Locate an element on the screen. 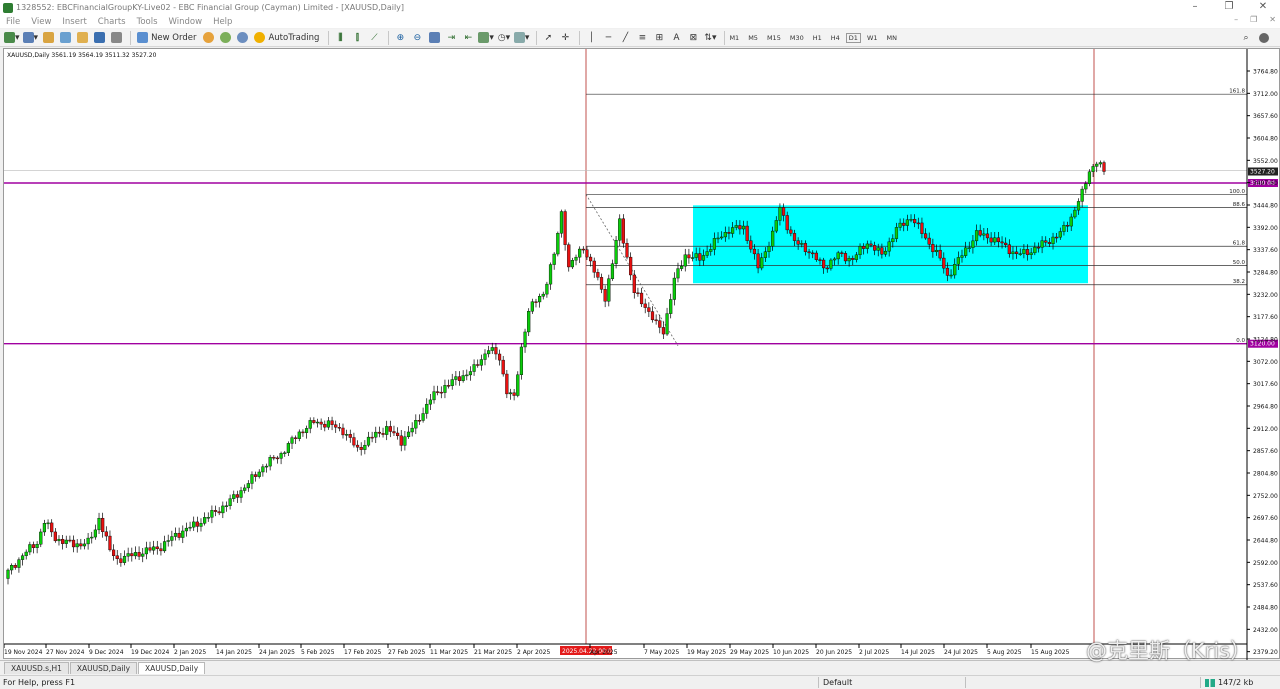  bar-chart-button: ⫼ is located at coordinates (340, 38).